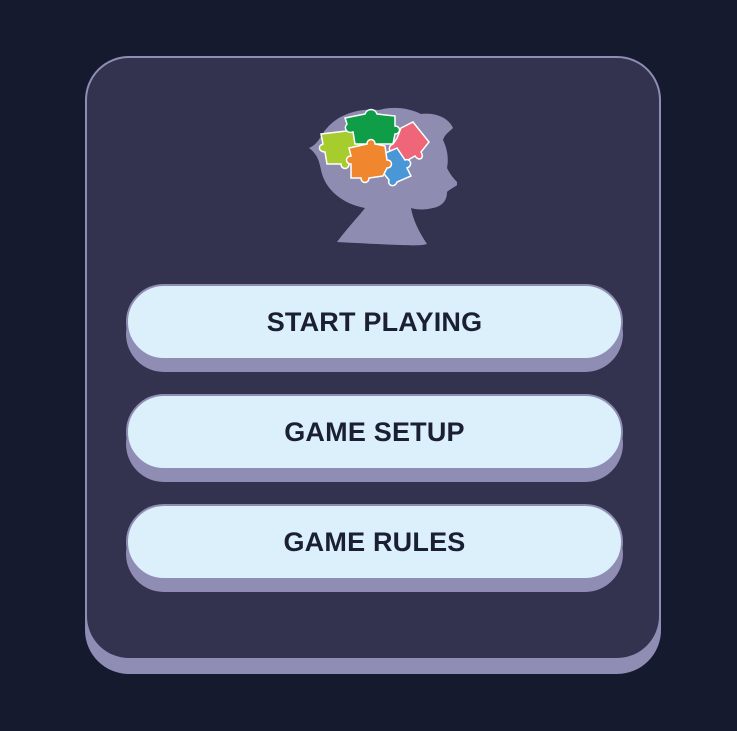 This screenshot has width=737, height=731. I want to click on head-with-puzzle-pieces-icon, so click(383, 176).